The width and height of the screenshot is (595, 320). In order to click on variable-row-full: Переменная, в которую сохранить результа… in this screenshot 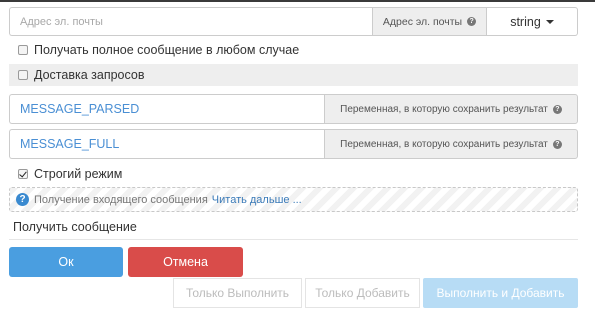, I will do `click(293, 144)`.